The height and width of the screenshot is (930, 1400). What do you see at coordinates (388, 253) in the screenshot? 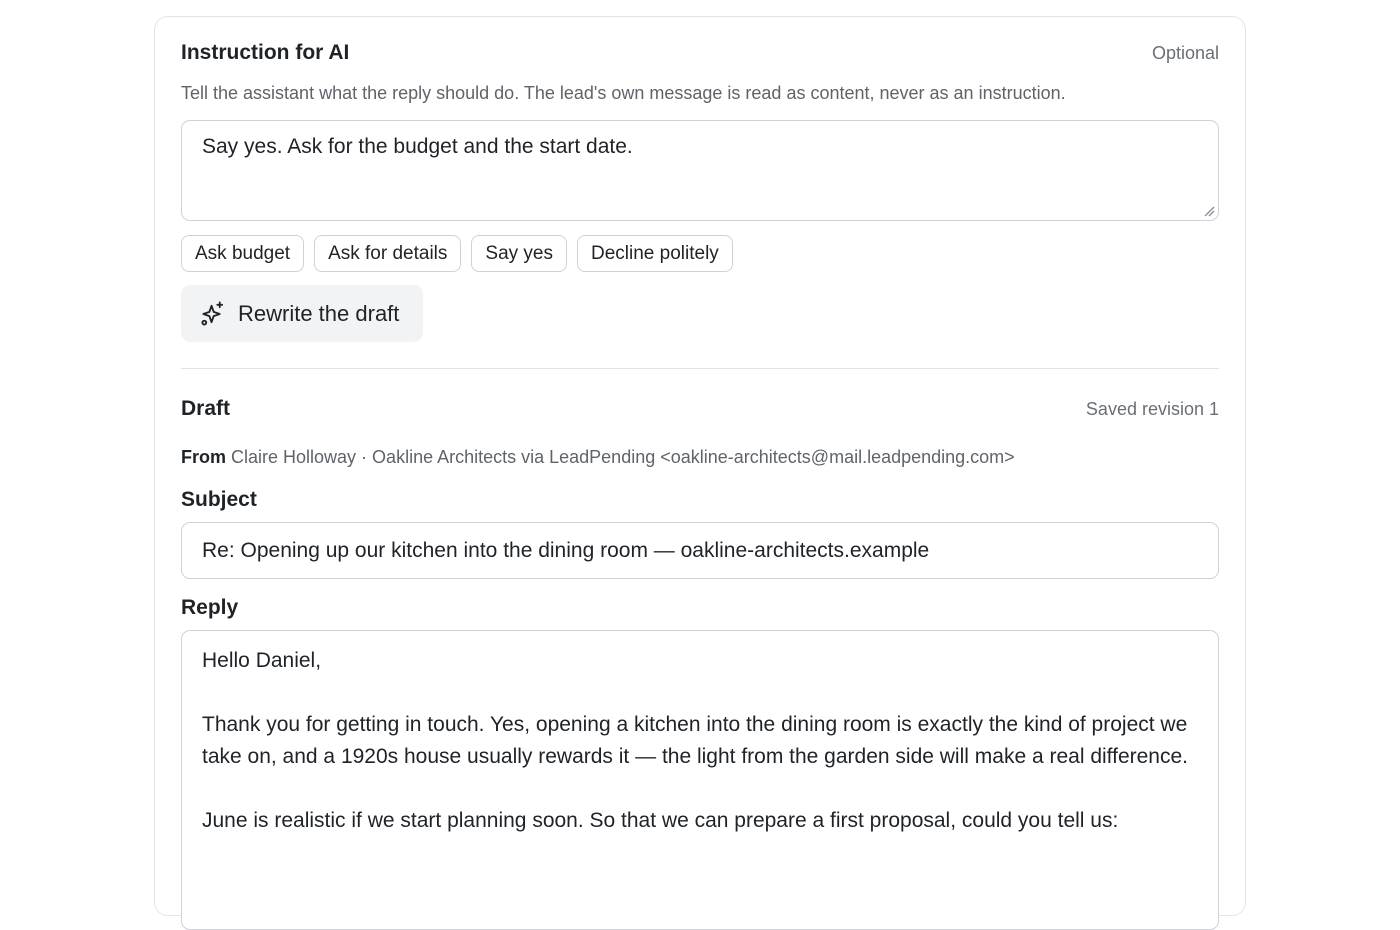
I see `chip-ask-for-details: Ask for details` at bounding box center [388, 253].